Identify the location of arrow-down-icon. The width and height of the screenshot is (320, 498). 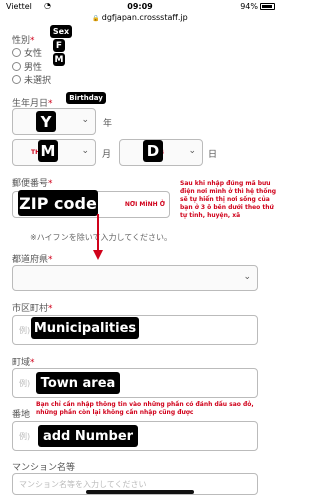
(98, 255).